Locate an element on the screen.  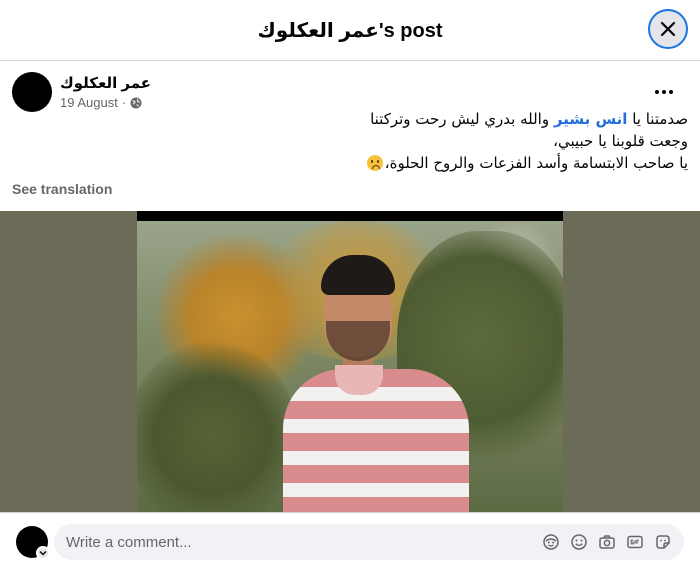
camera-icon is located at coordinates (607, 542).